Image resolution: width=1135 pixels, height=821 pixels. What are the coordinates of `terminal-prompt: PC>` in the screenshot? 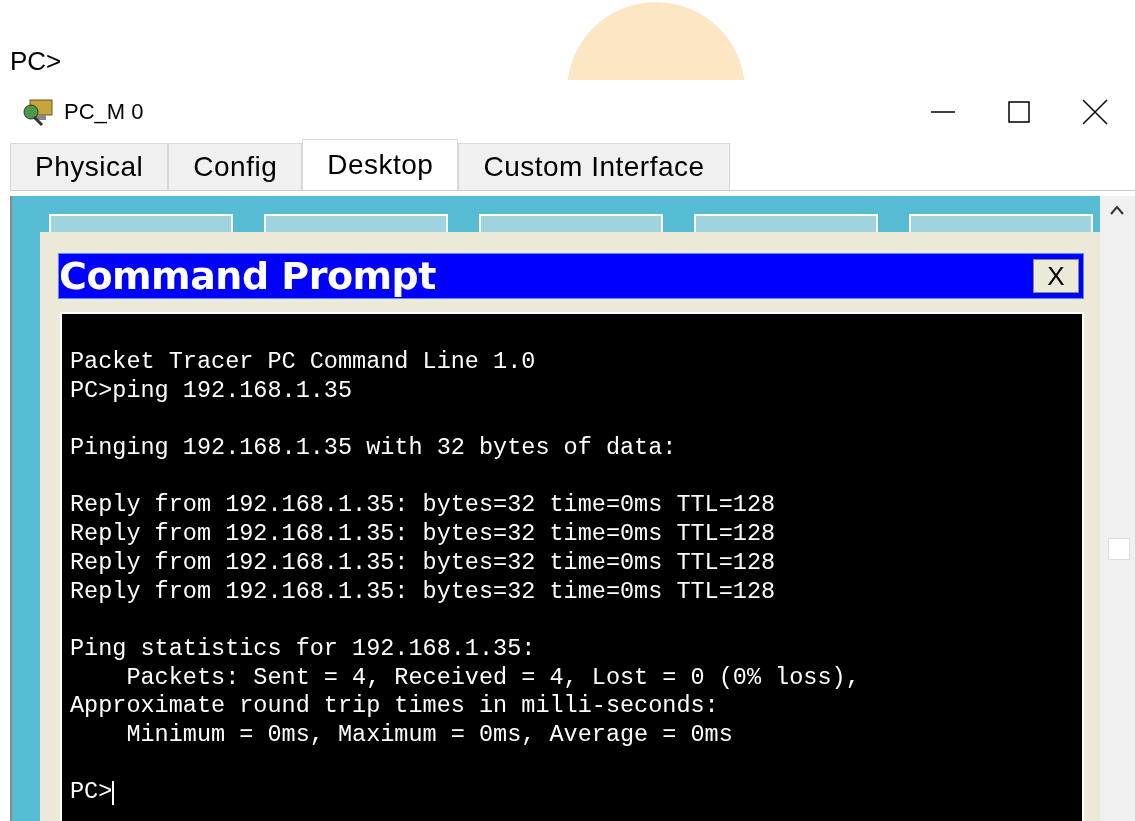 It's located at (91, 792).